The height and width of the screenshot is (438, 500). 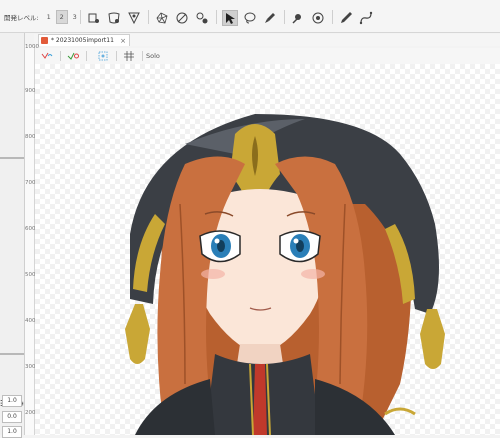 I want to click on arrow-select-icon, so click(x=230, y=18).